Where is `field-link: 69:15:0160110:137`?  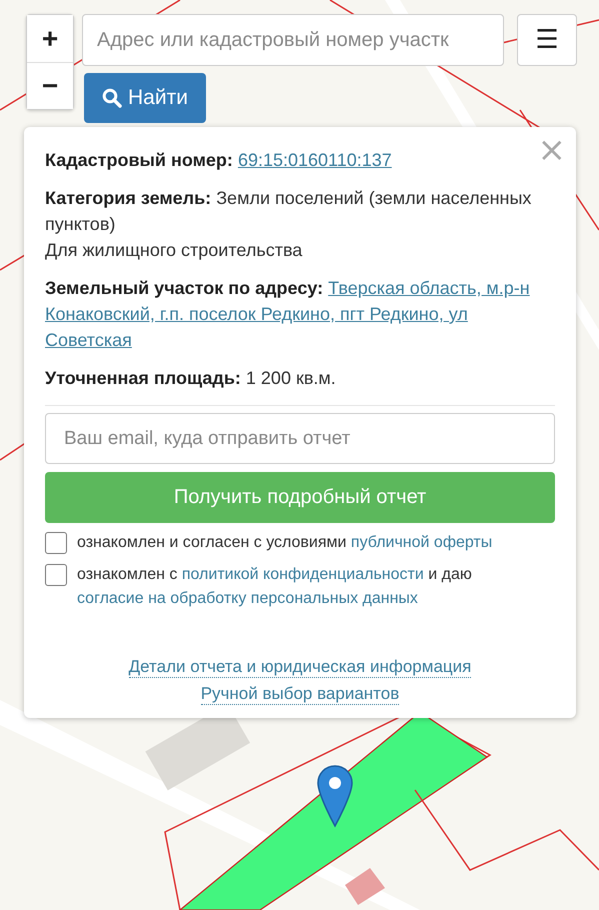
field-link: 69:15:0160110:137 is located at coordinates (315, 160).